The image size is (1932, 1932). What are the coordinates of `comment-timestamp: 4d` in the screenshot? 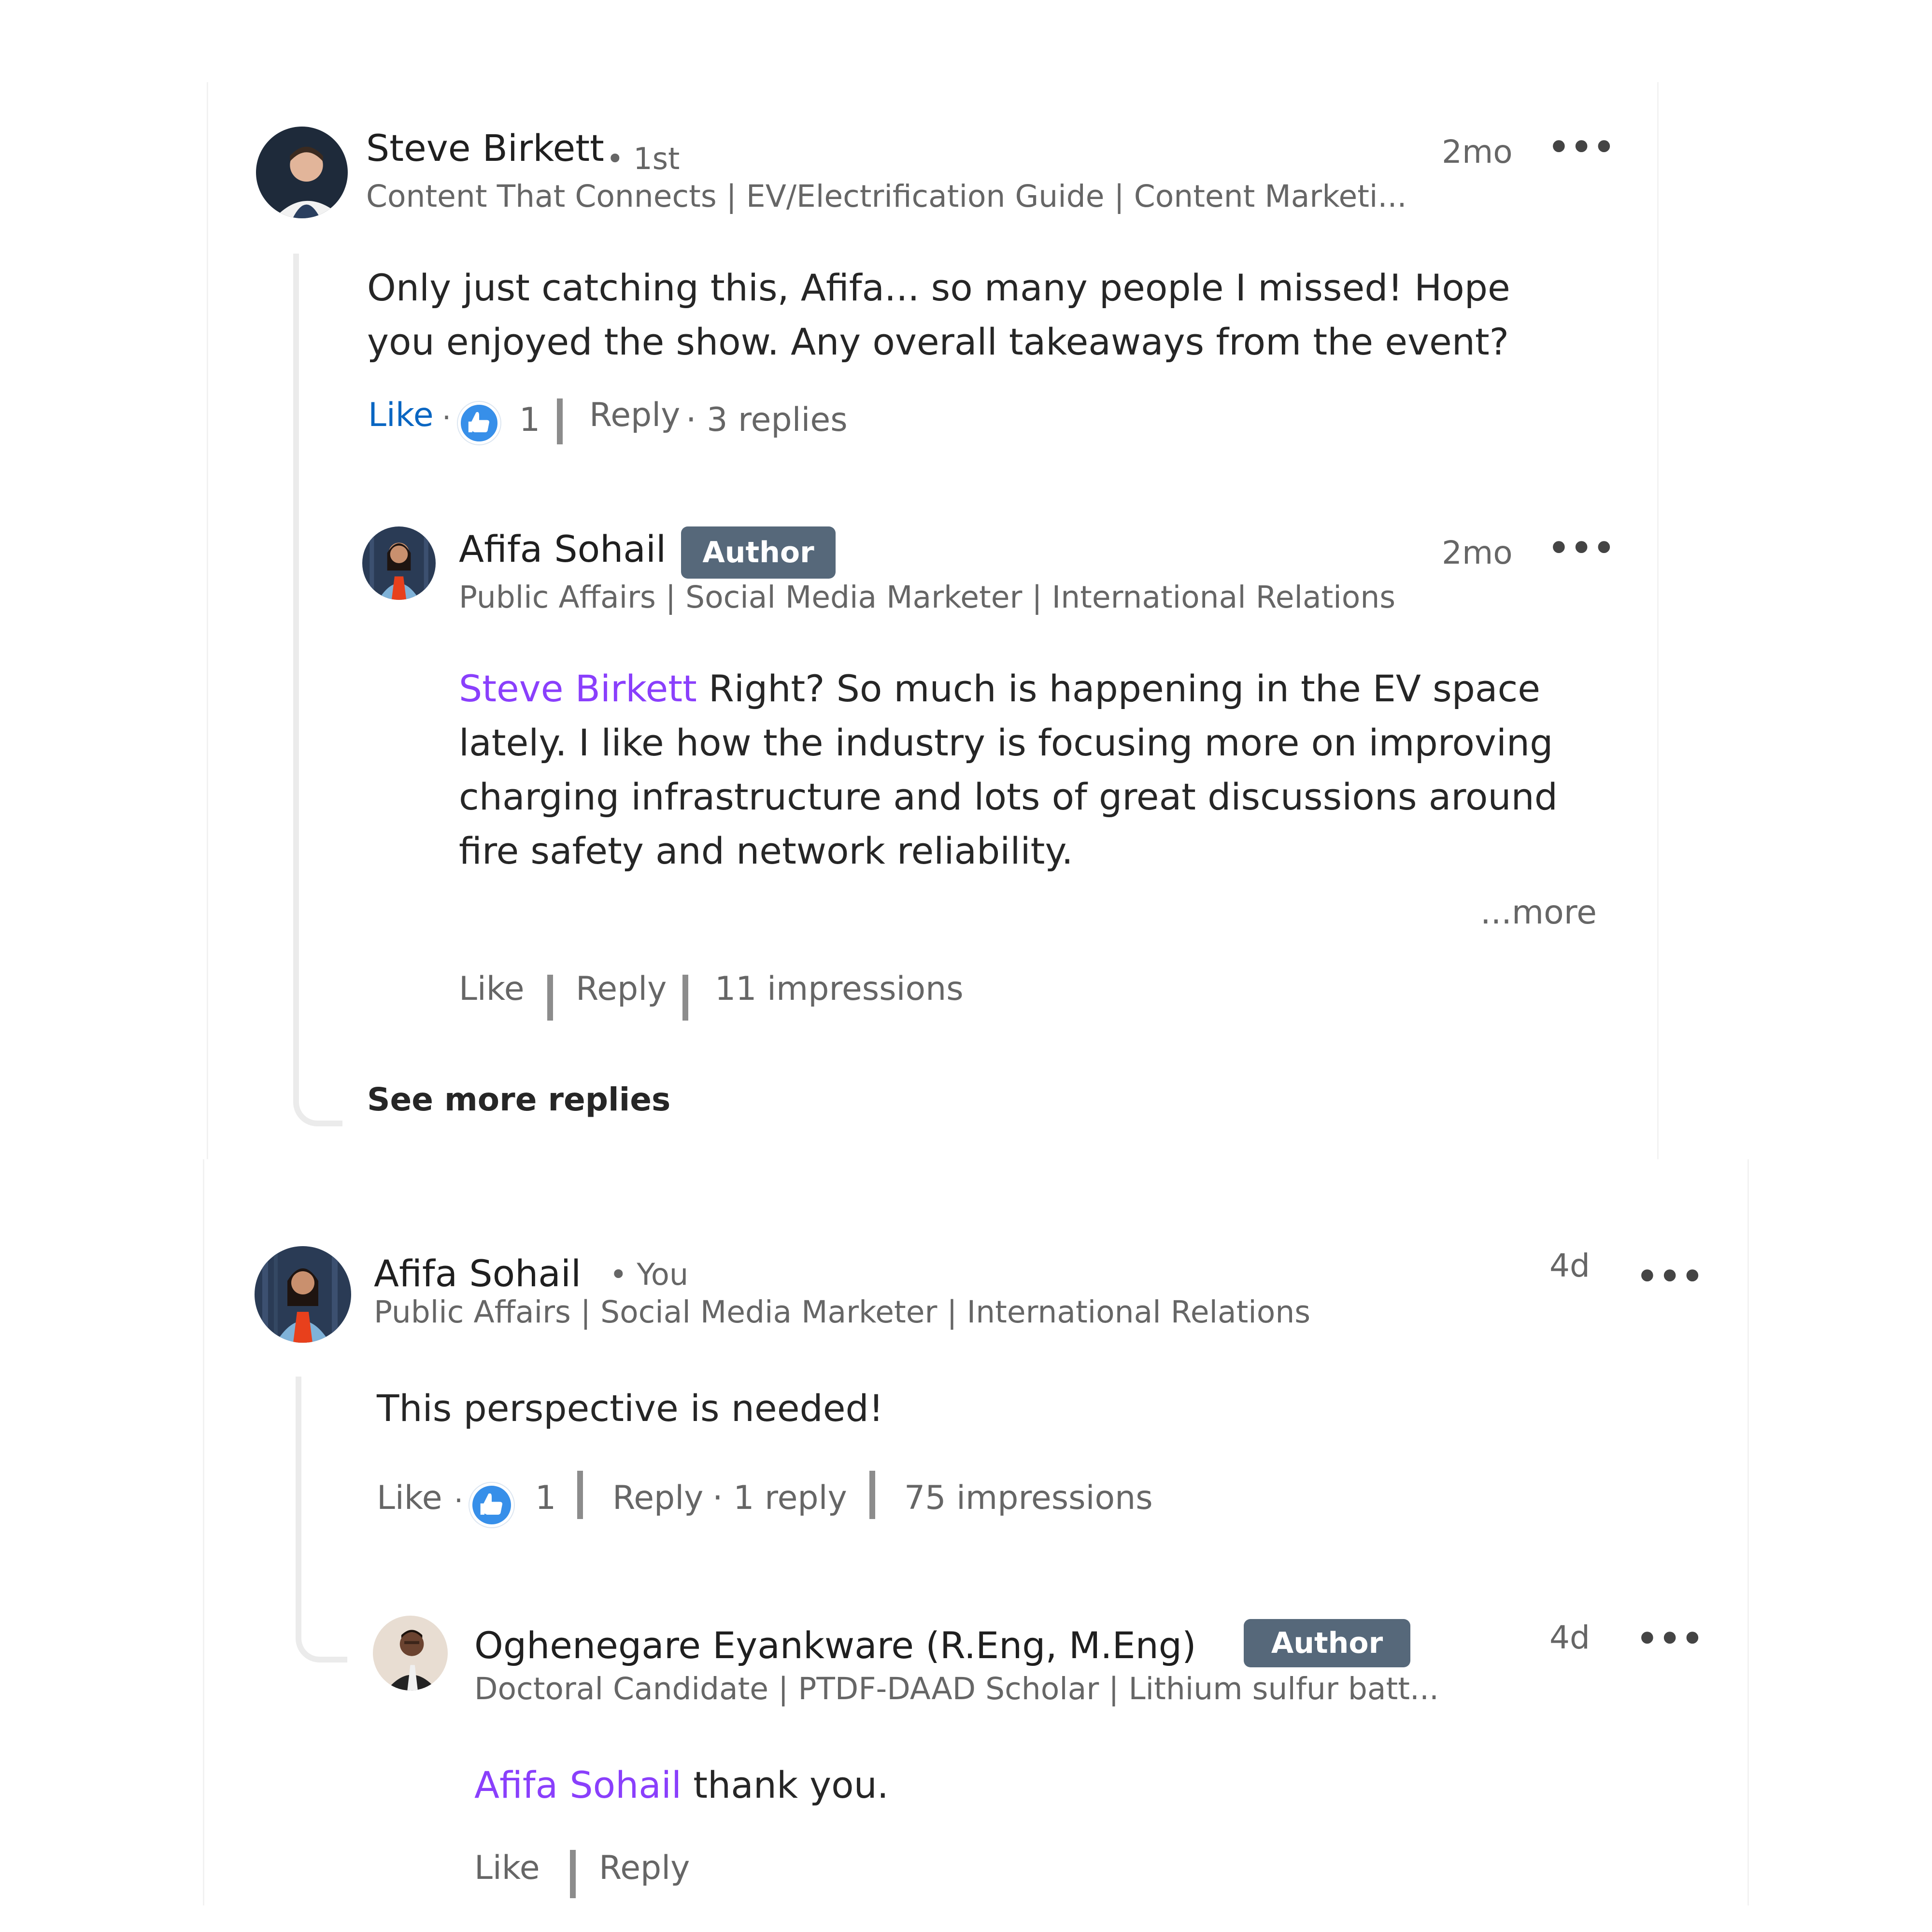 It's located at (1569, 1265).